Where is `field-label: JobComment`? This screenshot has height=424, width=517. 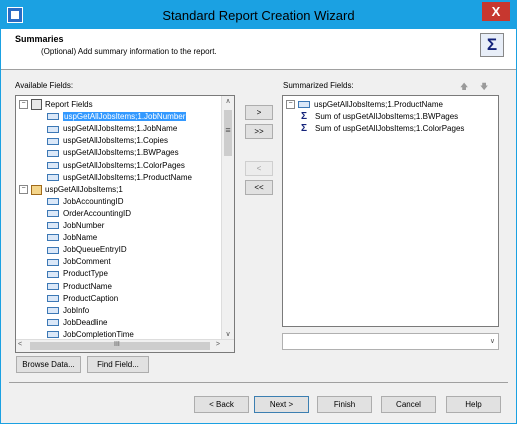 field-label: JobComment is located at coordinates (87, 262).